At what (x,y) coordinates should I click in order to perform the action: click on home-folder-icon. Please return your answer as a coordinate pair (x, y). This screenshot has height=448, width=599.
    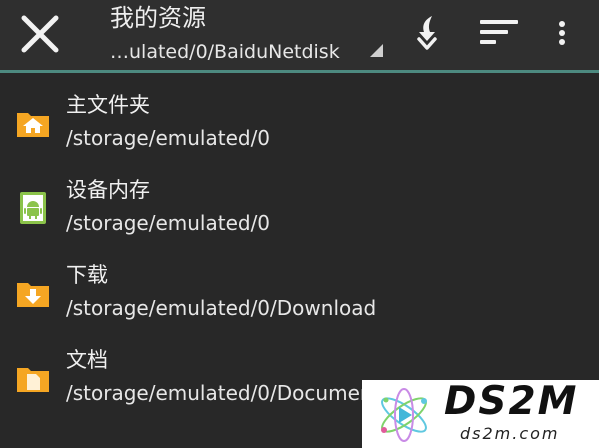
    Looking at the image, I should click on (33, 123).